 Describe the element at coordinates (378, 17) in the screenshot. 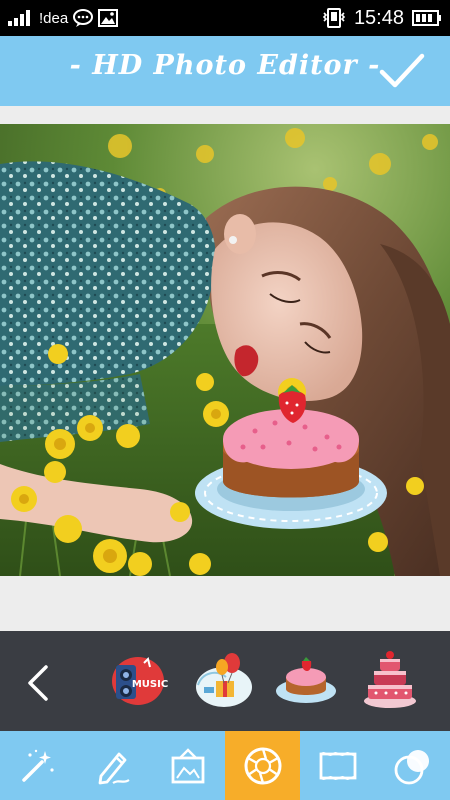

I see `clock: 15:48` at that location.